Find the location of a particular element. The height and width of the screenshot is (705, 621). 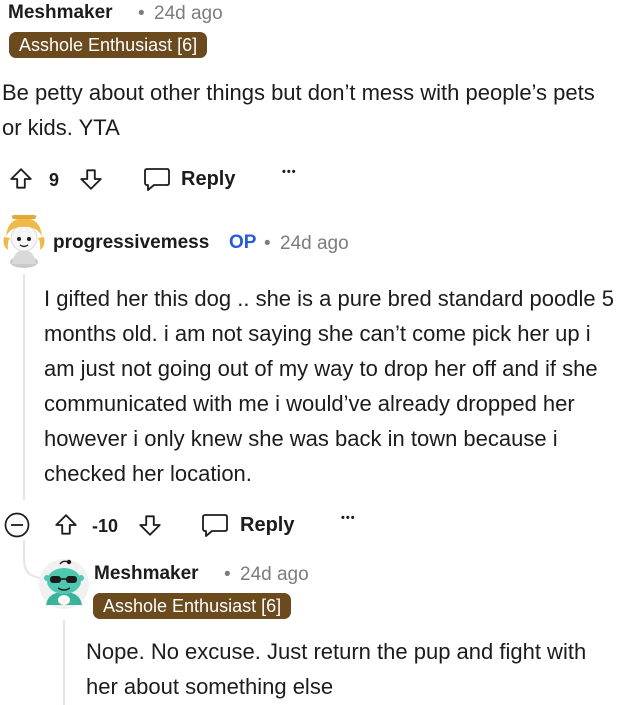

op-badge: OP is located at coordinates (243, 242).